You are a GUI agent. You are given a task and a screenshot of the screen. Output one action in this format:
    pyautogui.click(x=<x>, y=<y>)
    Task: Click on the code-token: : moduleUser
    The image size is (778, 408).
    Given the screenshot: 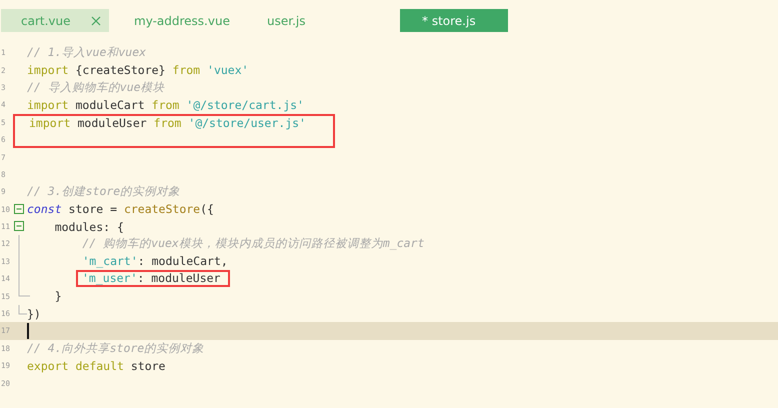 What is the action you would take?
    pyautogui.click(x=178, y=278)
    